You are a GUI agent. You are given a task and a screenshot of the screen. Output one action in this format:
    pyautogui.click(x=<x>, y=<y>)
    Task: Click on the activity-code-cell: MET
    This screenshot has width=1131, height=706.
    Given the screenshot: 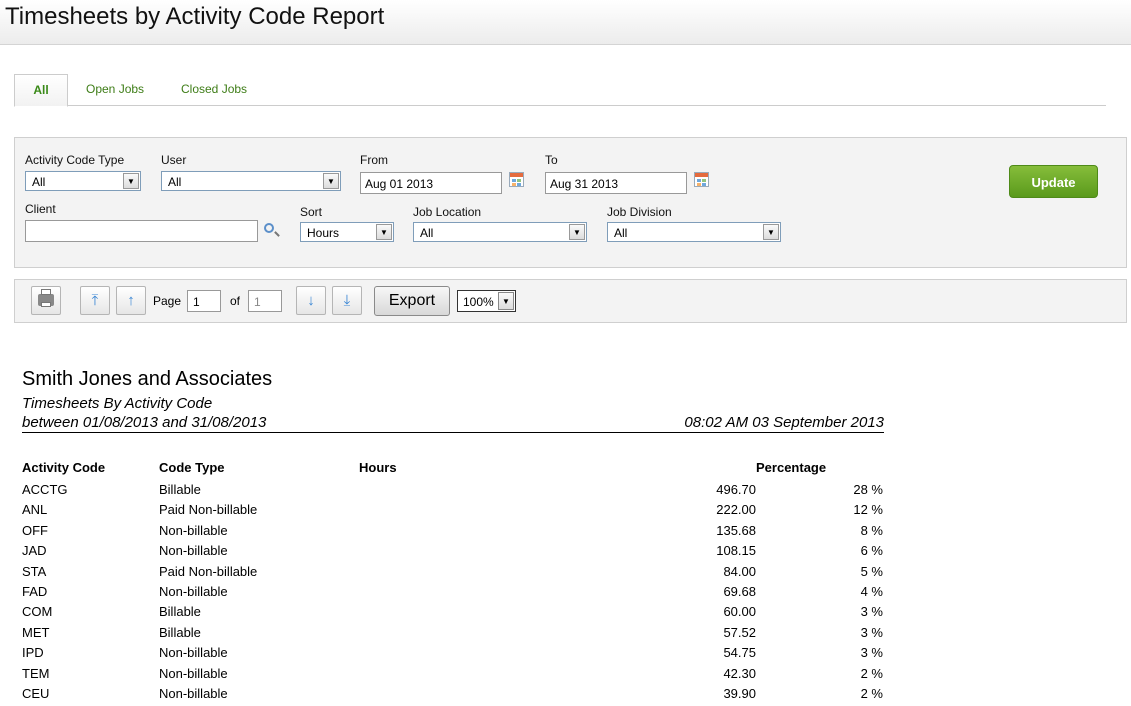 What is the action you would take?
    pyautogui.click(x=36, y=632)
    